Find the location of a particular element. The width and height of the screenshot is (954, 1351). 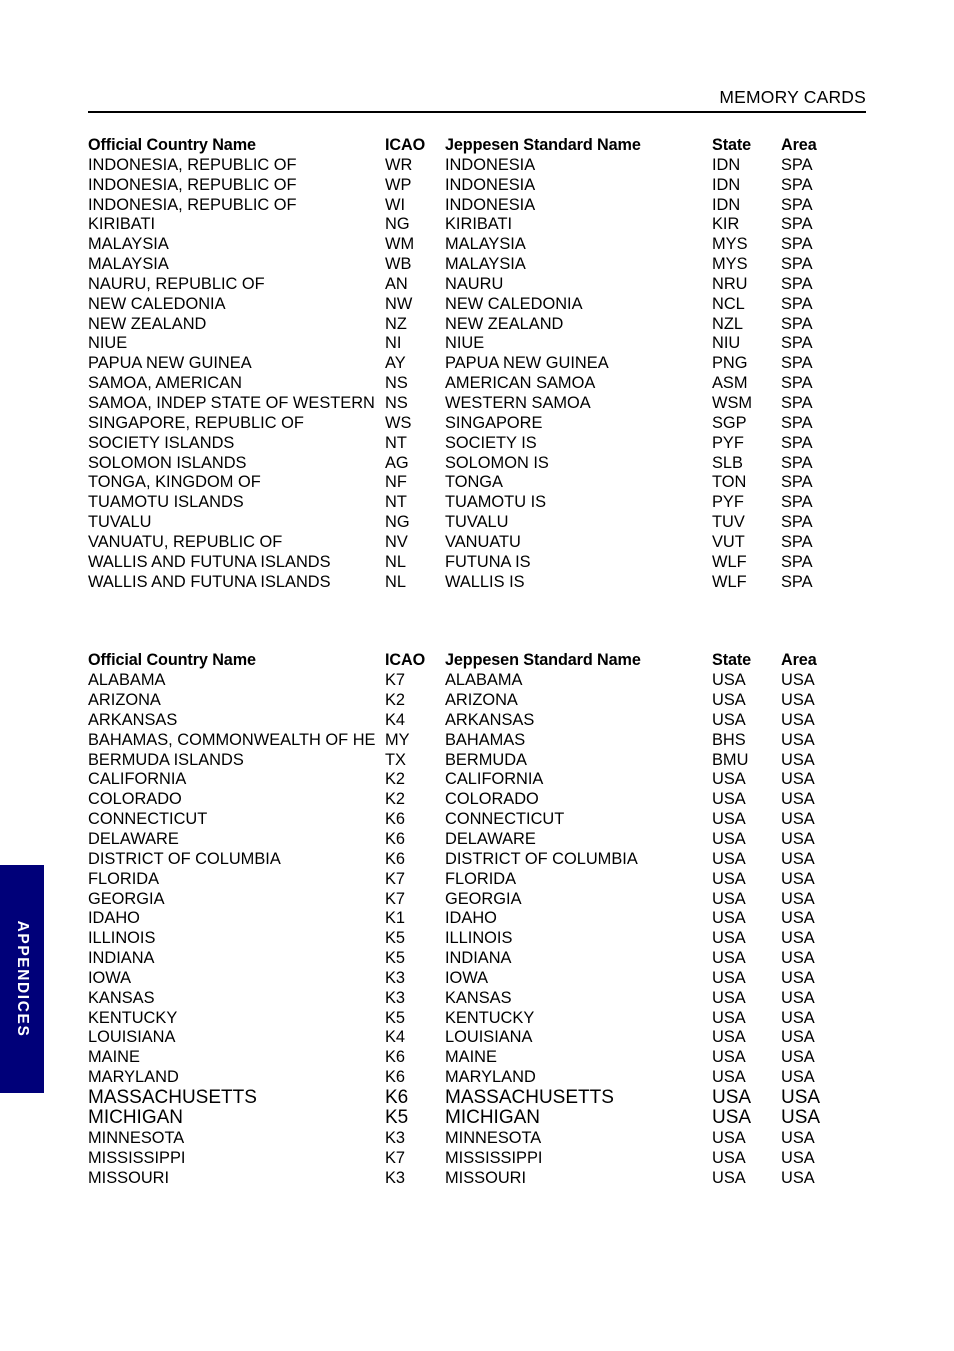

cell-jeppesen-name: DELAWARE is located at coordinates (490, 839).